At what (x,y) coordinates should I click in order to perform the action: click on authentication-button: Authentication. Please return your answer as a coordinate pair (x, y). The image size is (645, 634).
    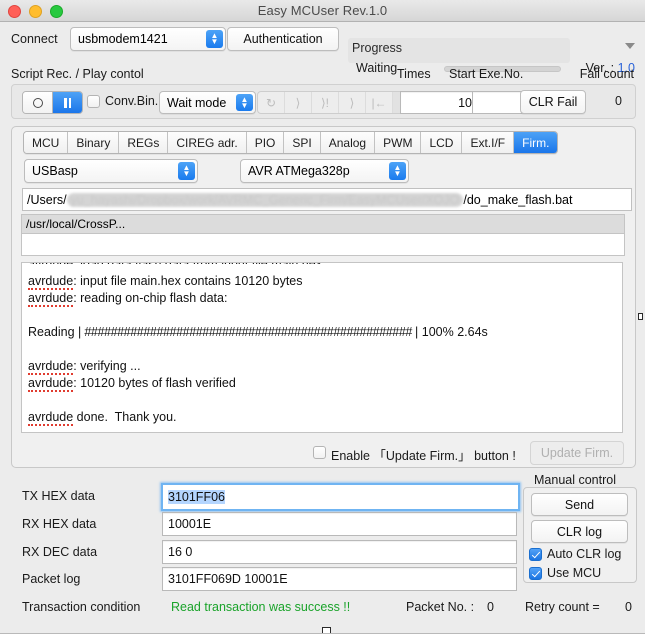
    Looking at the image, I should click on (283, 39).